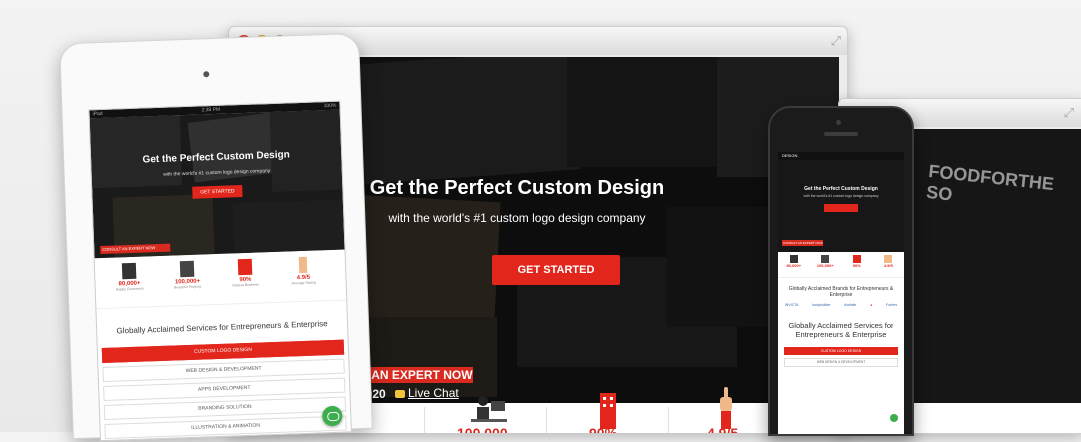  What do you see at coordinates (821, 305) in the screenshot?
I see `client-logo: bodybuilder` at bounding box center [821, 305].